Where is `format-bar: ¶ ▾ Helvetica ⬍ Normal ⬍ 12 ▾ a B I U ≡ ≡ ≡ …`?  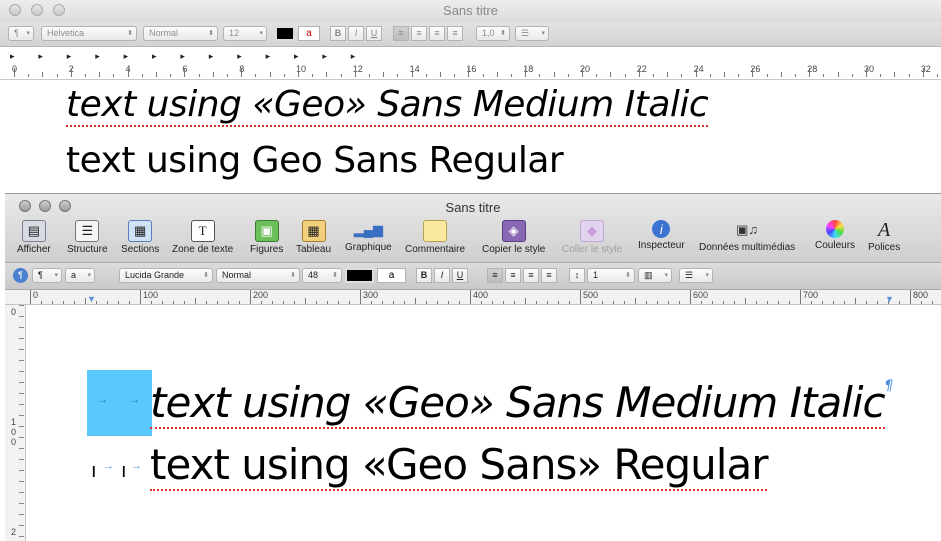 format-bar: ¶ ▾ Helvetica ⬍ Normal ⬍ 12 ▾ a B I U ≡ ≡ ≡ … is located at coordinates (470, 34).